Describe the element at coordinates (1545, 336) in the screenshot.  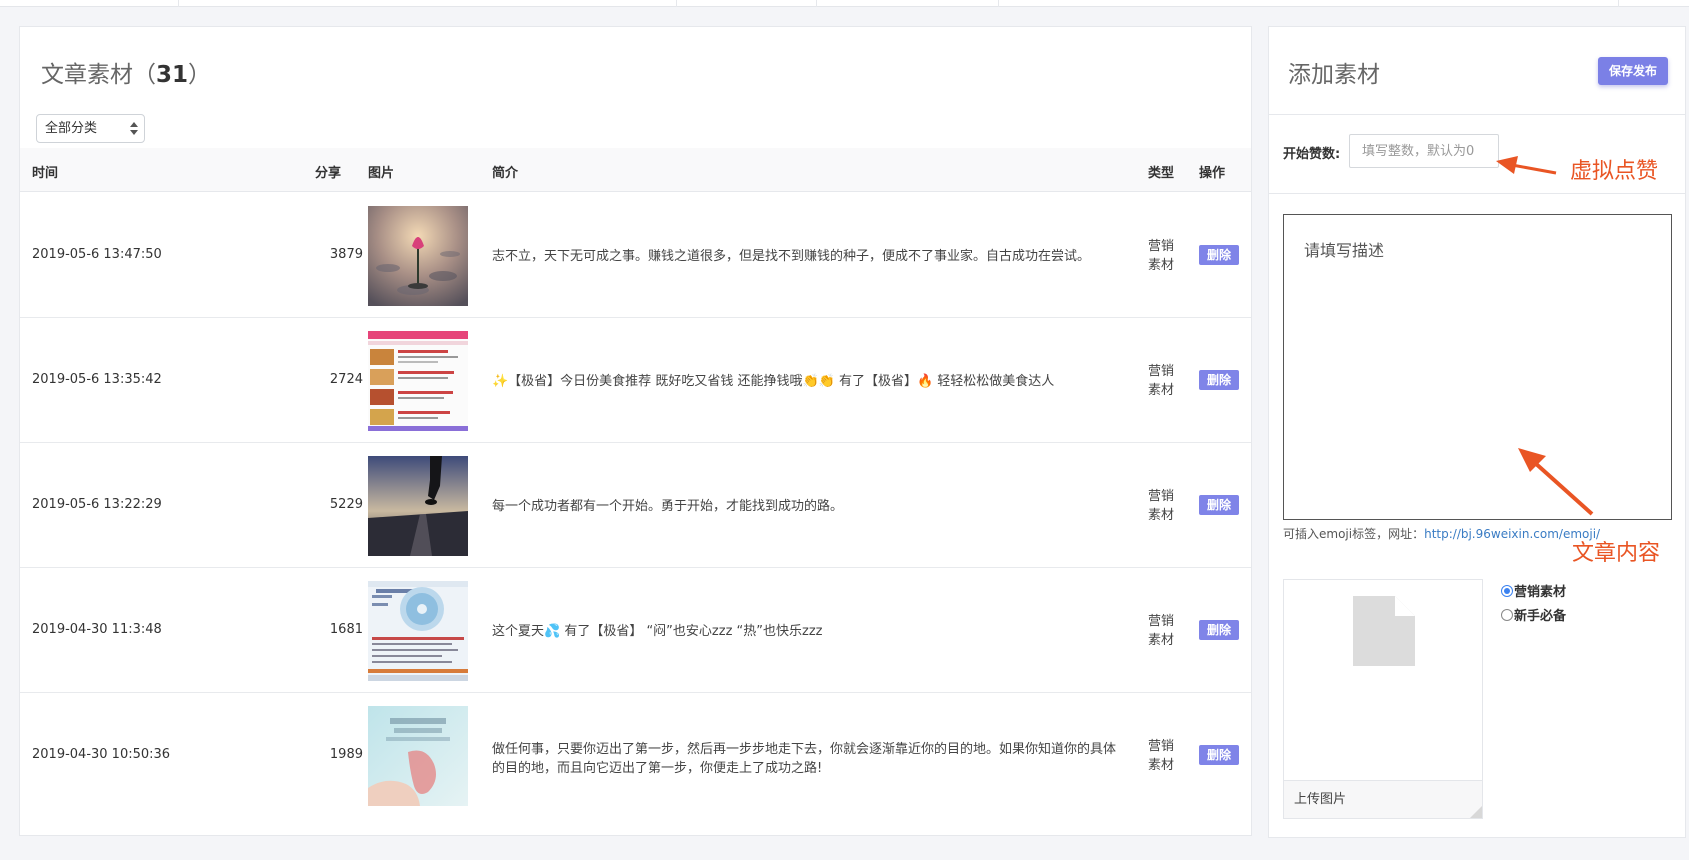
I see `annotation-arrows` at that location.